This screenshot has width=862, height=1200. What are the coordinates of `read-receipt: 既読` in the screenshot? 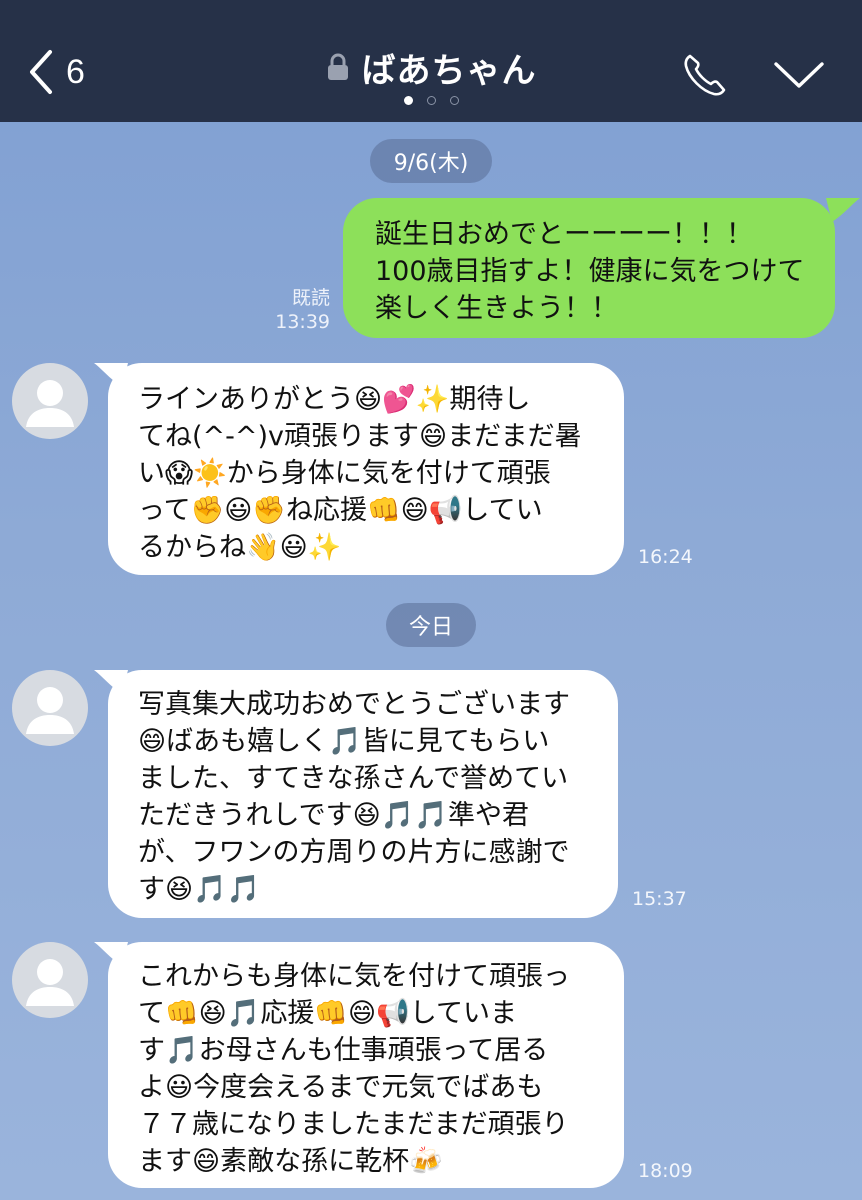 It's located at (310, 298).